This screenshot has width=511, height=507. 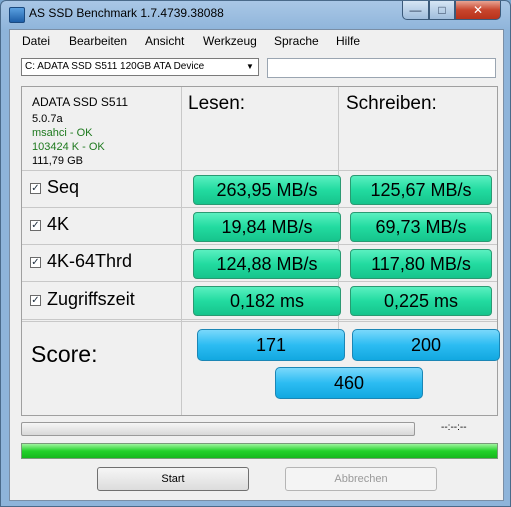 I want to click on score-label: Score:, so click(x=64, y=354).